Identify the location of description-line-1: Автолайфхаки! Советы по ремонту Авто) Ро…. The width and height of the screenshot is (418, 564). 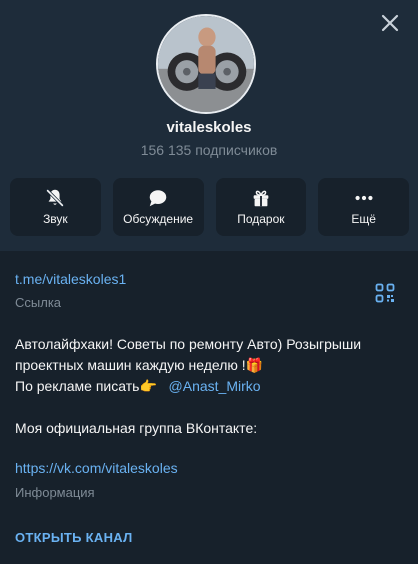
(188, 344).